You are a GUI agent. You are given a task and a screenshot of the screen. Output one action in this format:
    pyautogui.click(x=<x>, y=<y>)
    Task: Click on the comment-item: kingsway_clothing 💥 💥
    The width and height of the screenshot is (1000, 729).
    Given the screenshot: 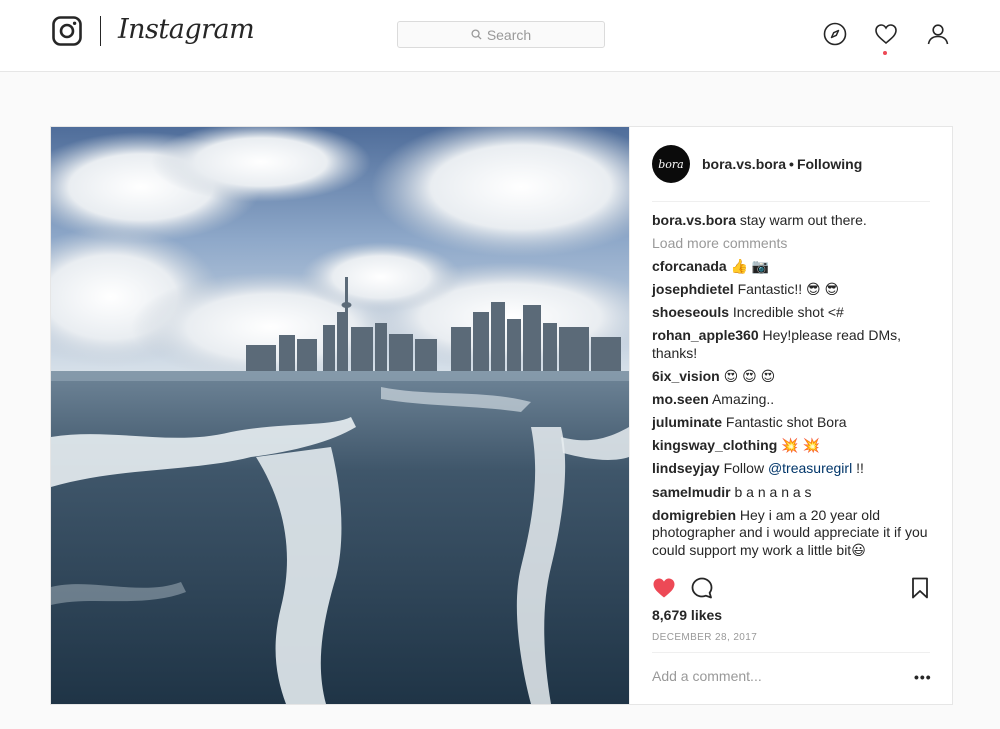 What is the action you would take?
    pyautogui.click(x=793, y=446)
    